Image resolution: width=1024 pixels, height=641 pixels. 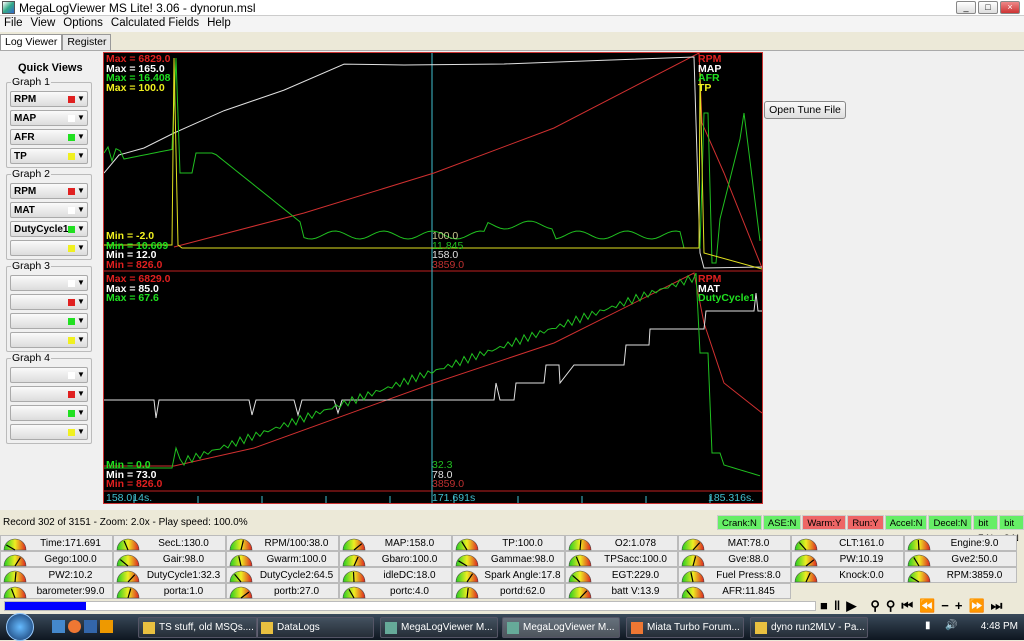 What do you see at coordinates (49, 137) in the screenshot?
I see `field-selector: AFR ▼` at bounding box center [49, 137].